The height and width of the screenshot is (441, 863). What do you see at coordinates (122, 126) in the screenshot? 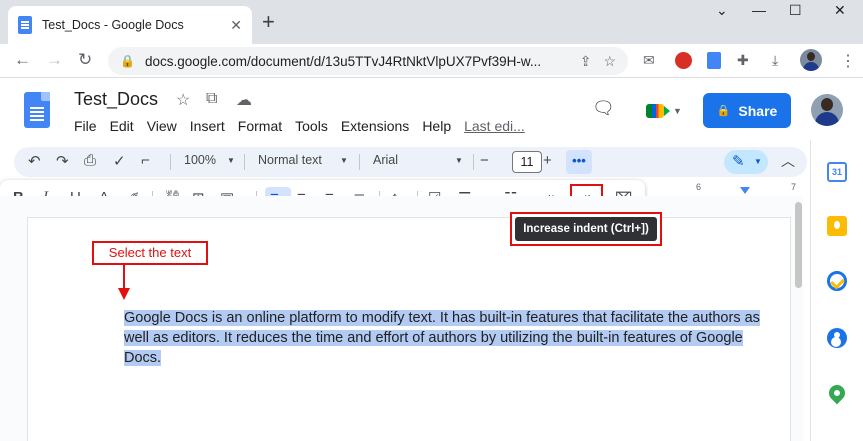
I see `menu-edit: Edit` at bounding box center [122, 126].